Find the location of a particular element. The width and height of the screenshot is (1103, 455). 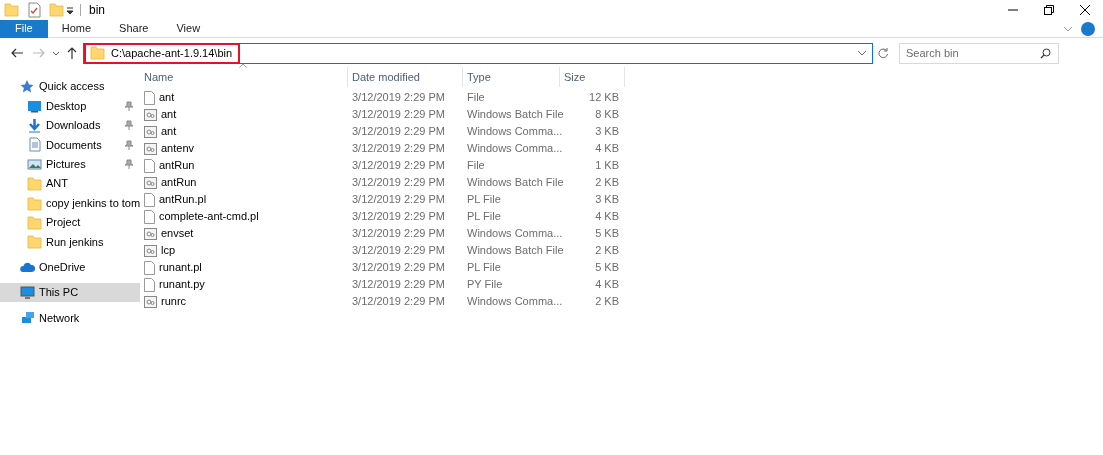

column-header: Size is located at coordinates (592, 77).